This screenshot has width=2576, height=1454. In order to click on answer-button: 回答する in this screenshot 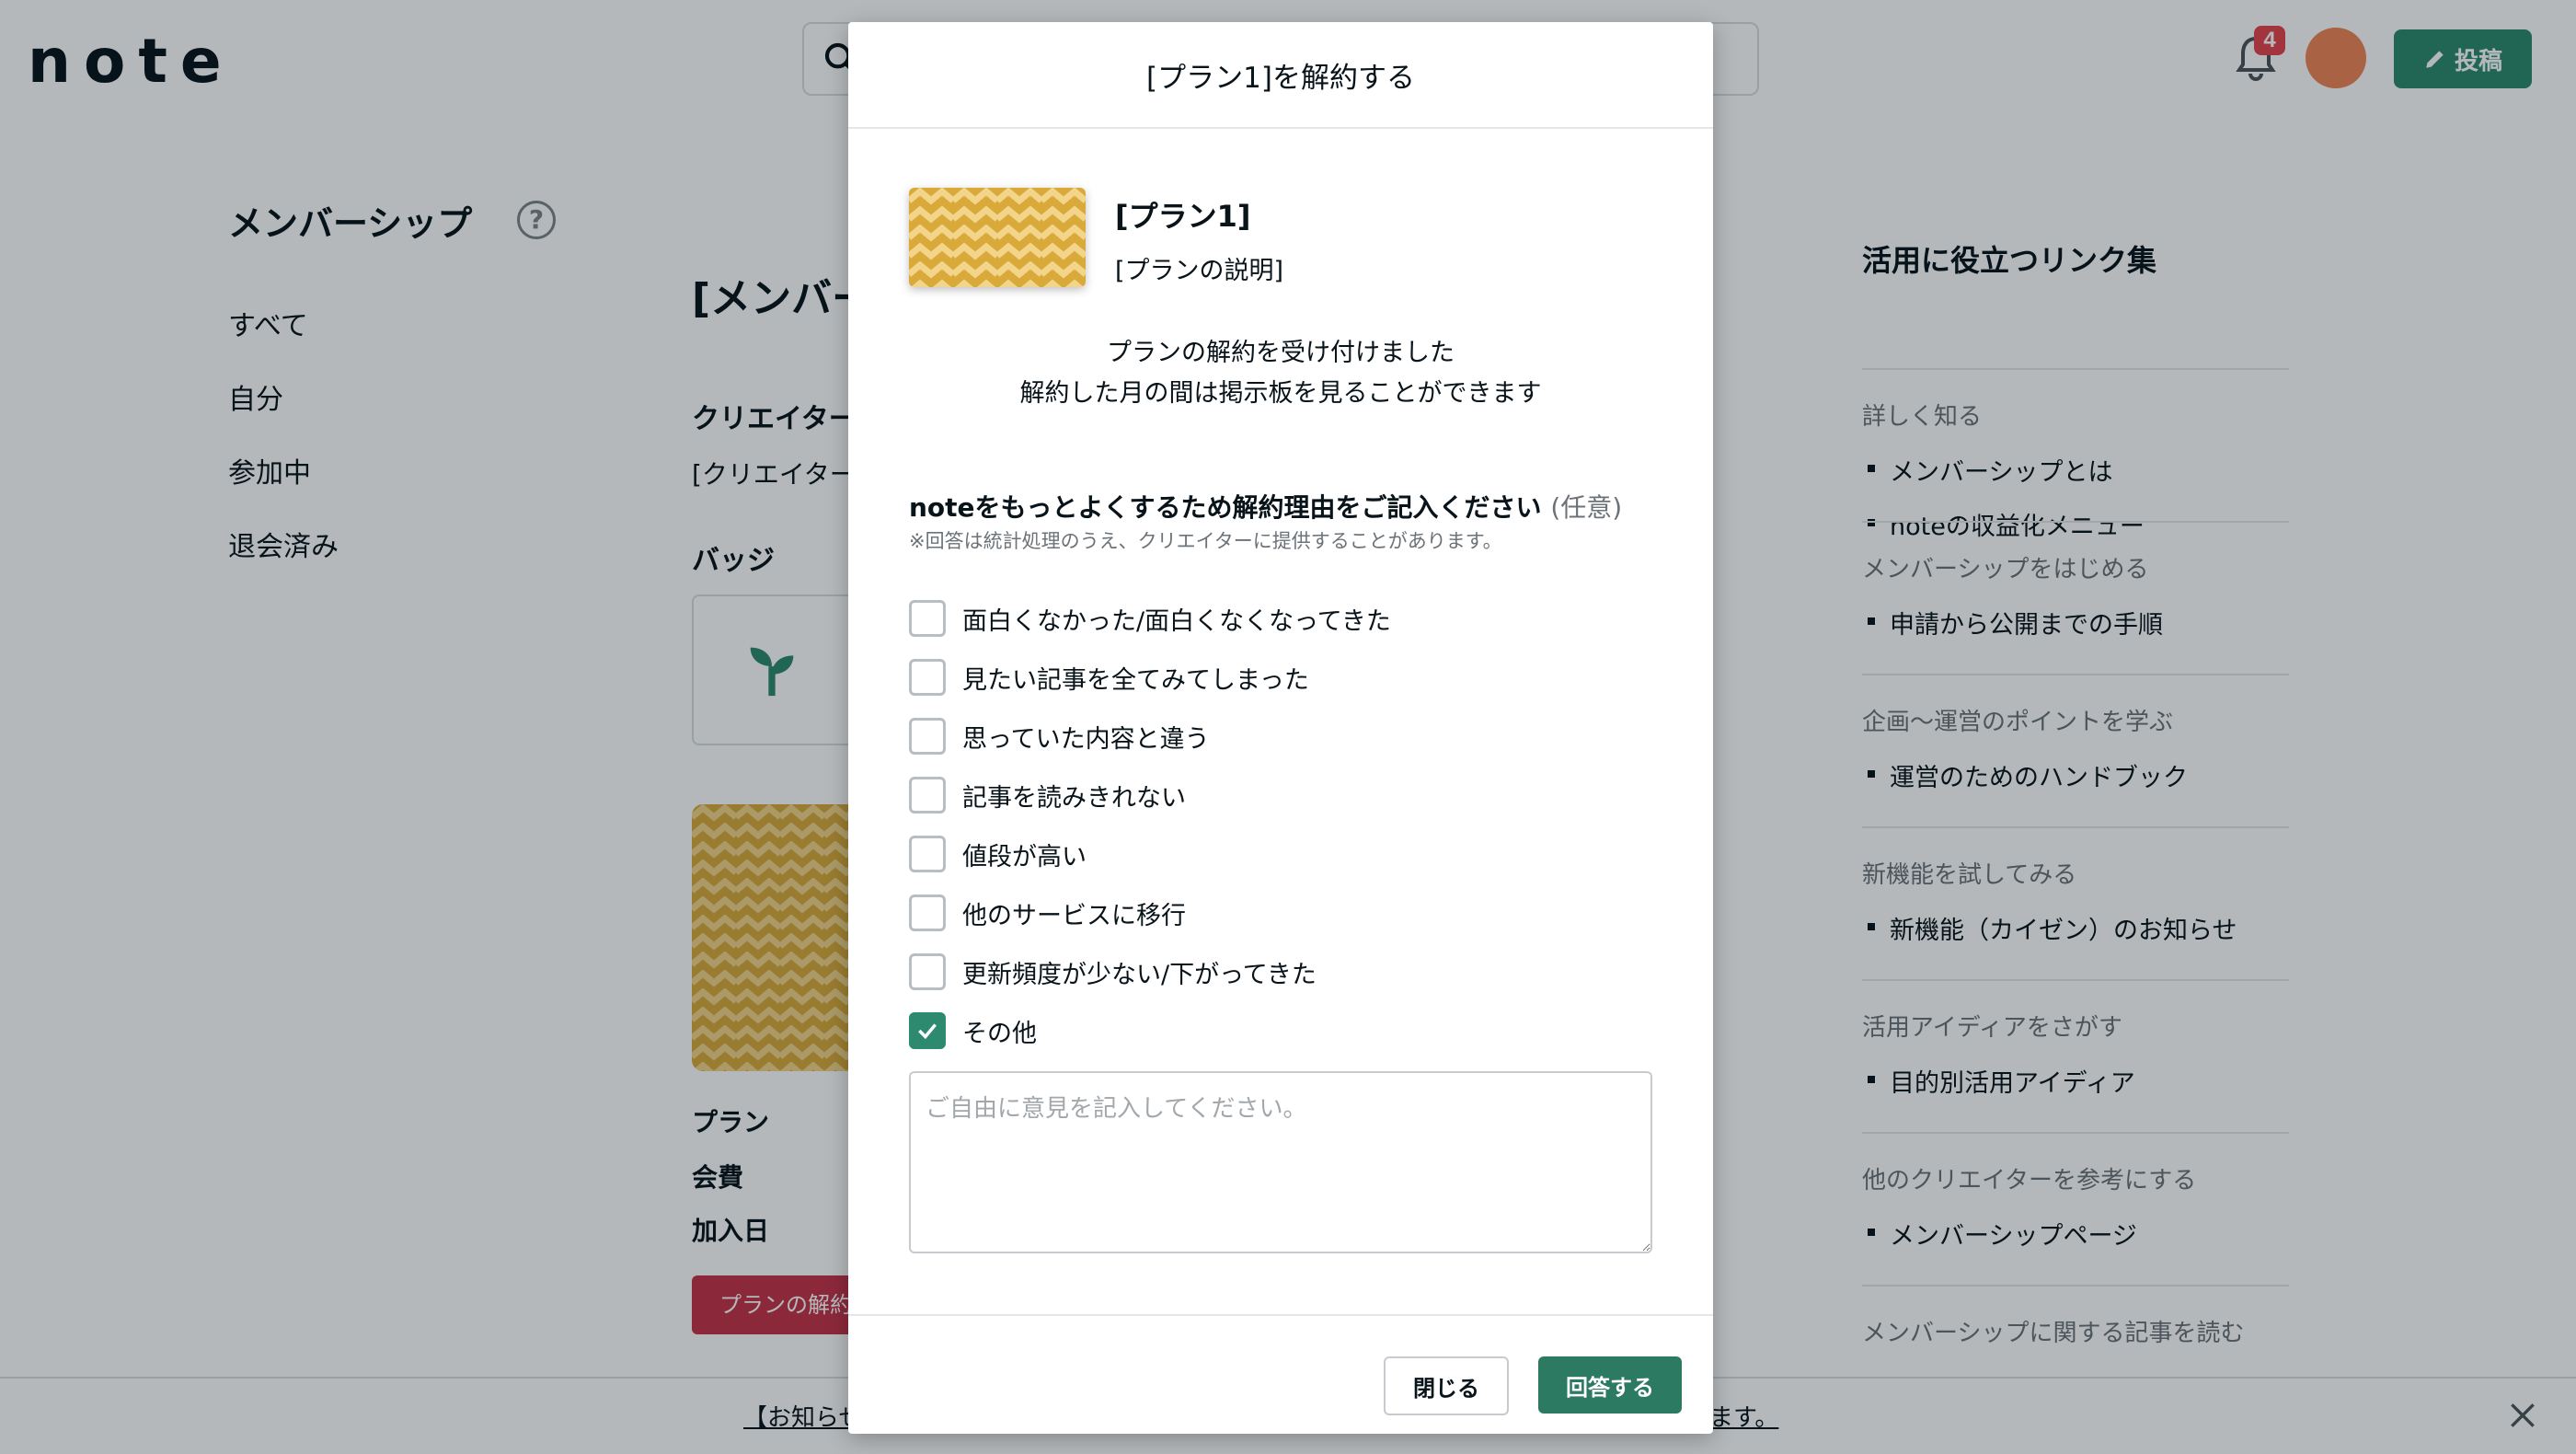, I will do `click(1610, 1385)`.